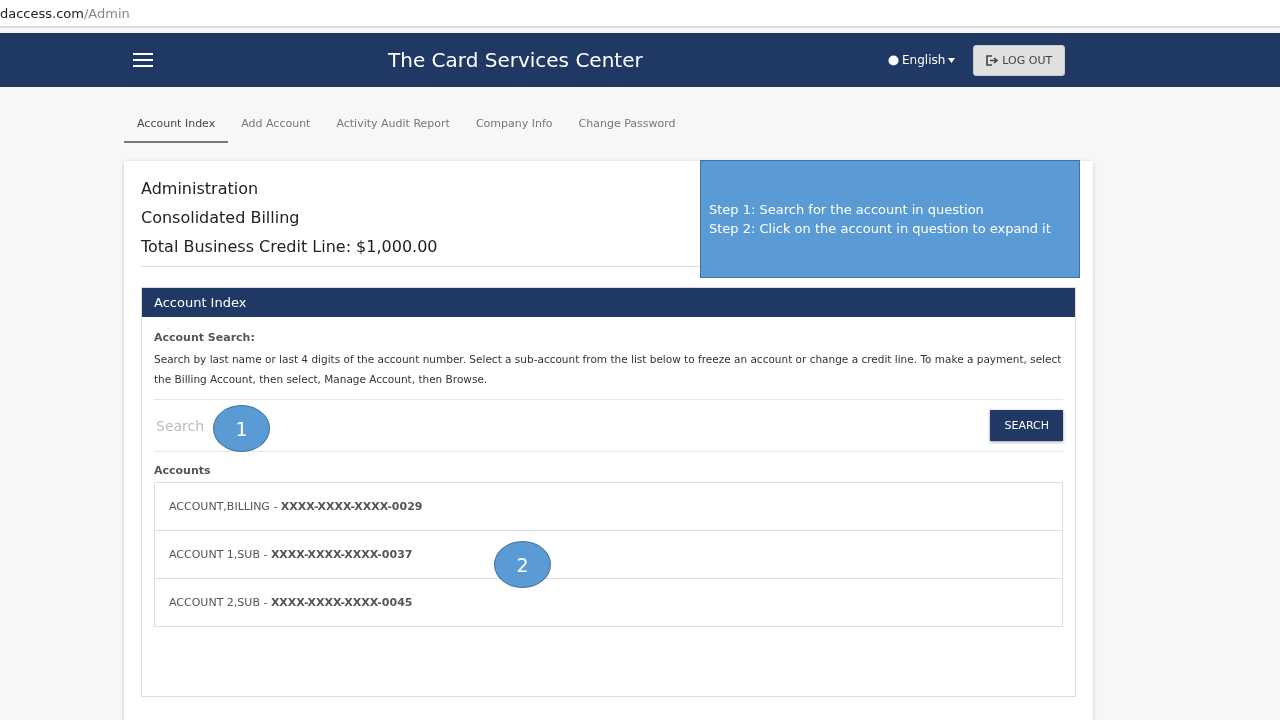  What do you see at coordinates (952, 60) in the screenshot?
I see `caret-icon` at bounding box center [952, 60].